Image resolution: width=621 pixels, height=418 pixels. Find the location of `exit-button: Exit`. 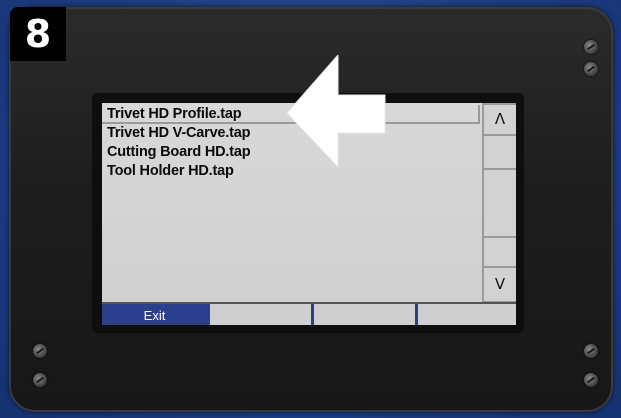

exit-button: Exit is located at coordinates (156, 314).